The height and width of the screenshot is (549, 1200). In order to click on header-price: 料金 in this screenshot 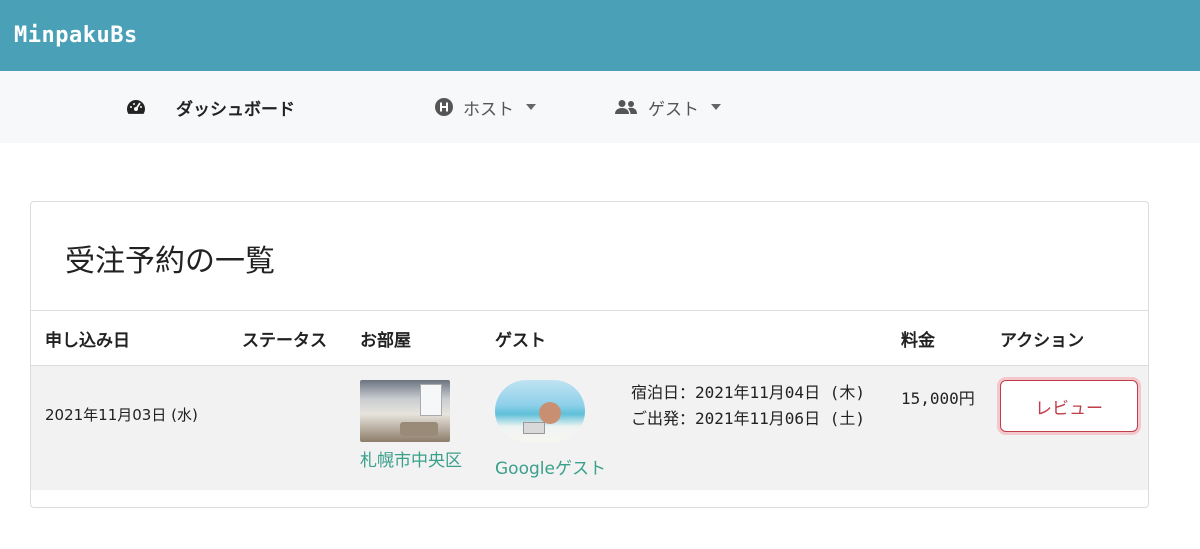, I will do `click(918, 340)`.